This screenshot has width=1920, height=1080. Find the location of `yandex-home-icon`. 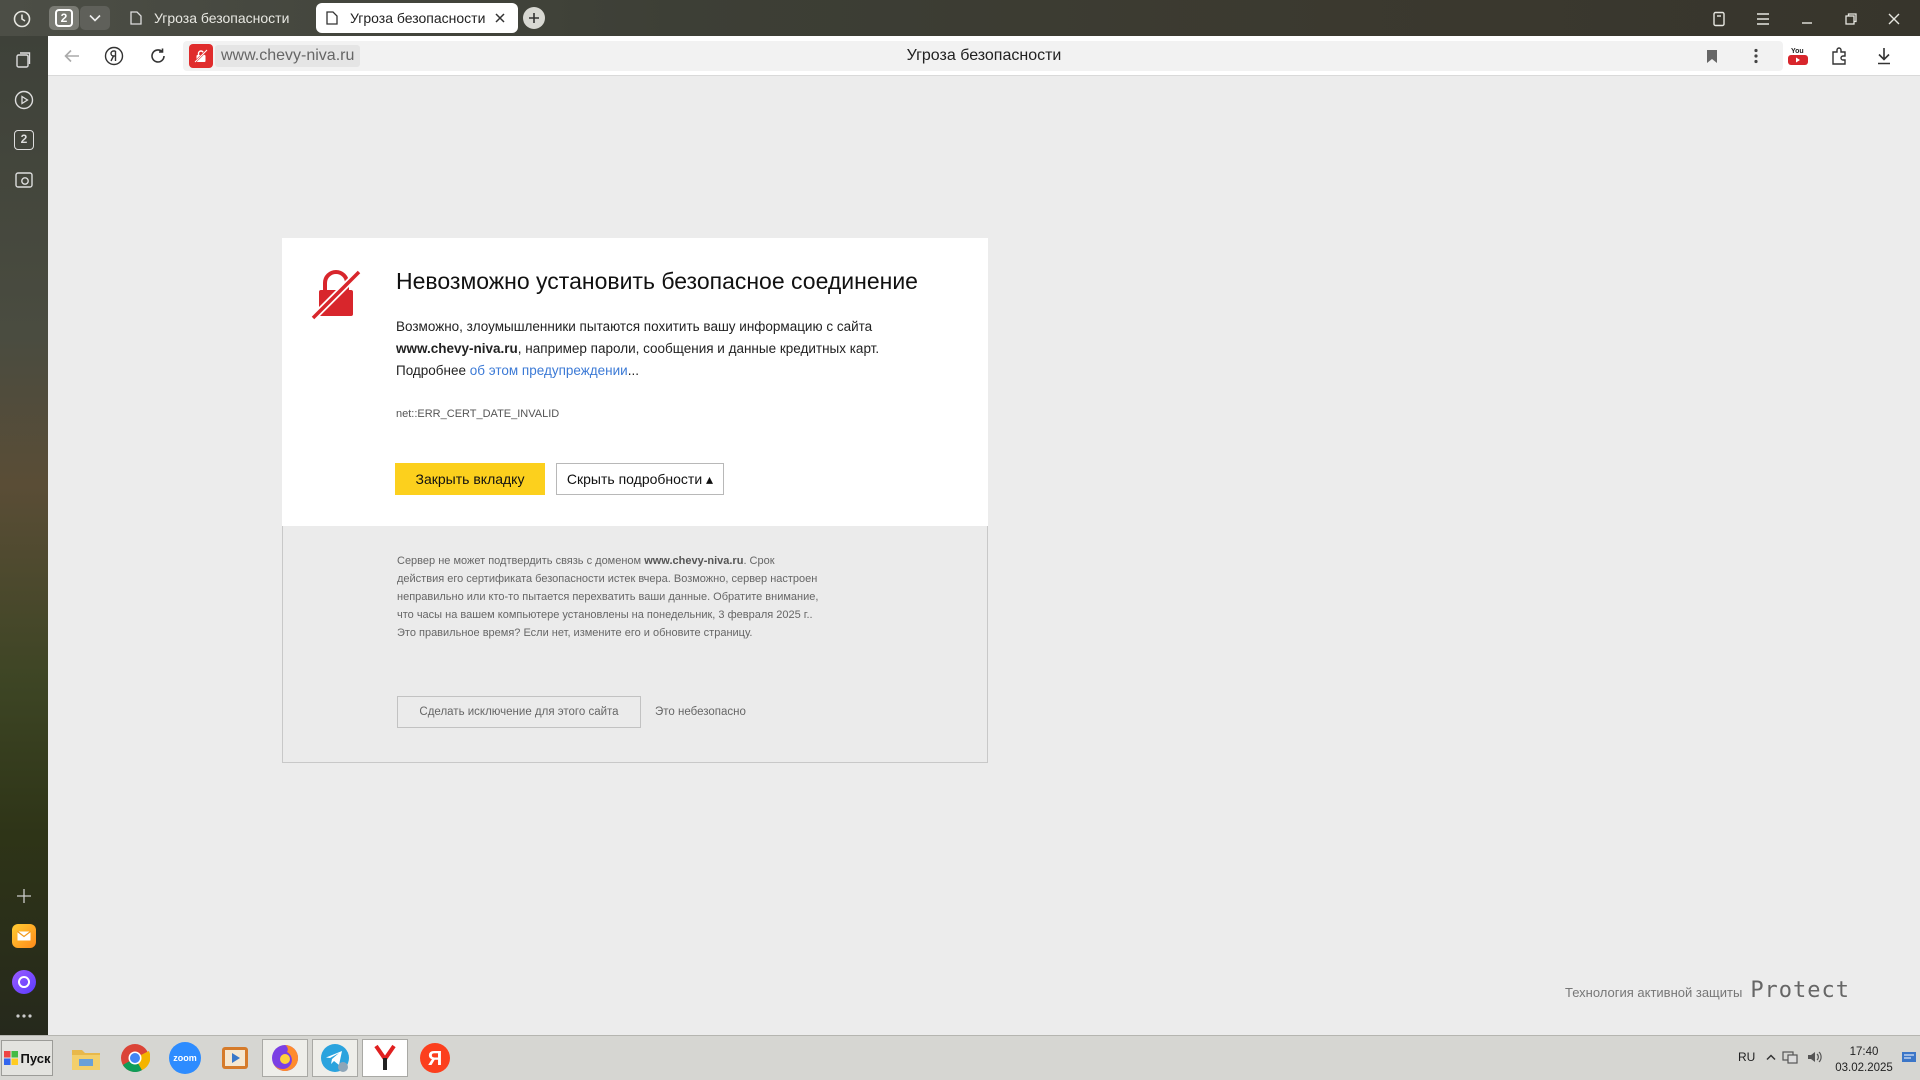

yandex-home-icon is located at coordinates (114, 56).